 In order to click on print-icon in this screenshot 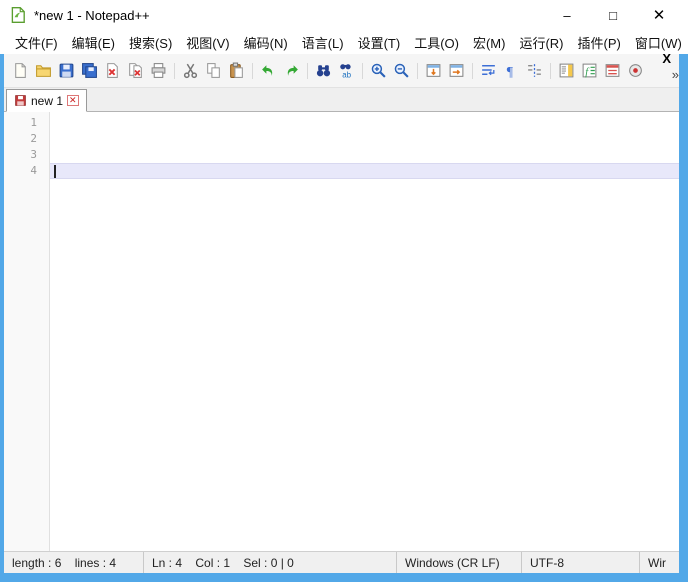, I will do `click(158, 71)`.